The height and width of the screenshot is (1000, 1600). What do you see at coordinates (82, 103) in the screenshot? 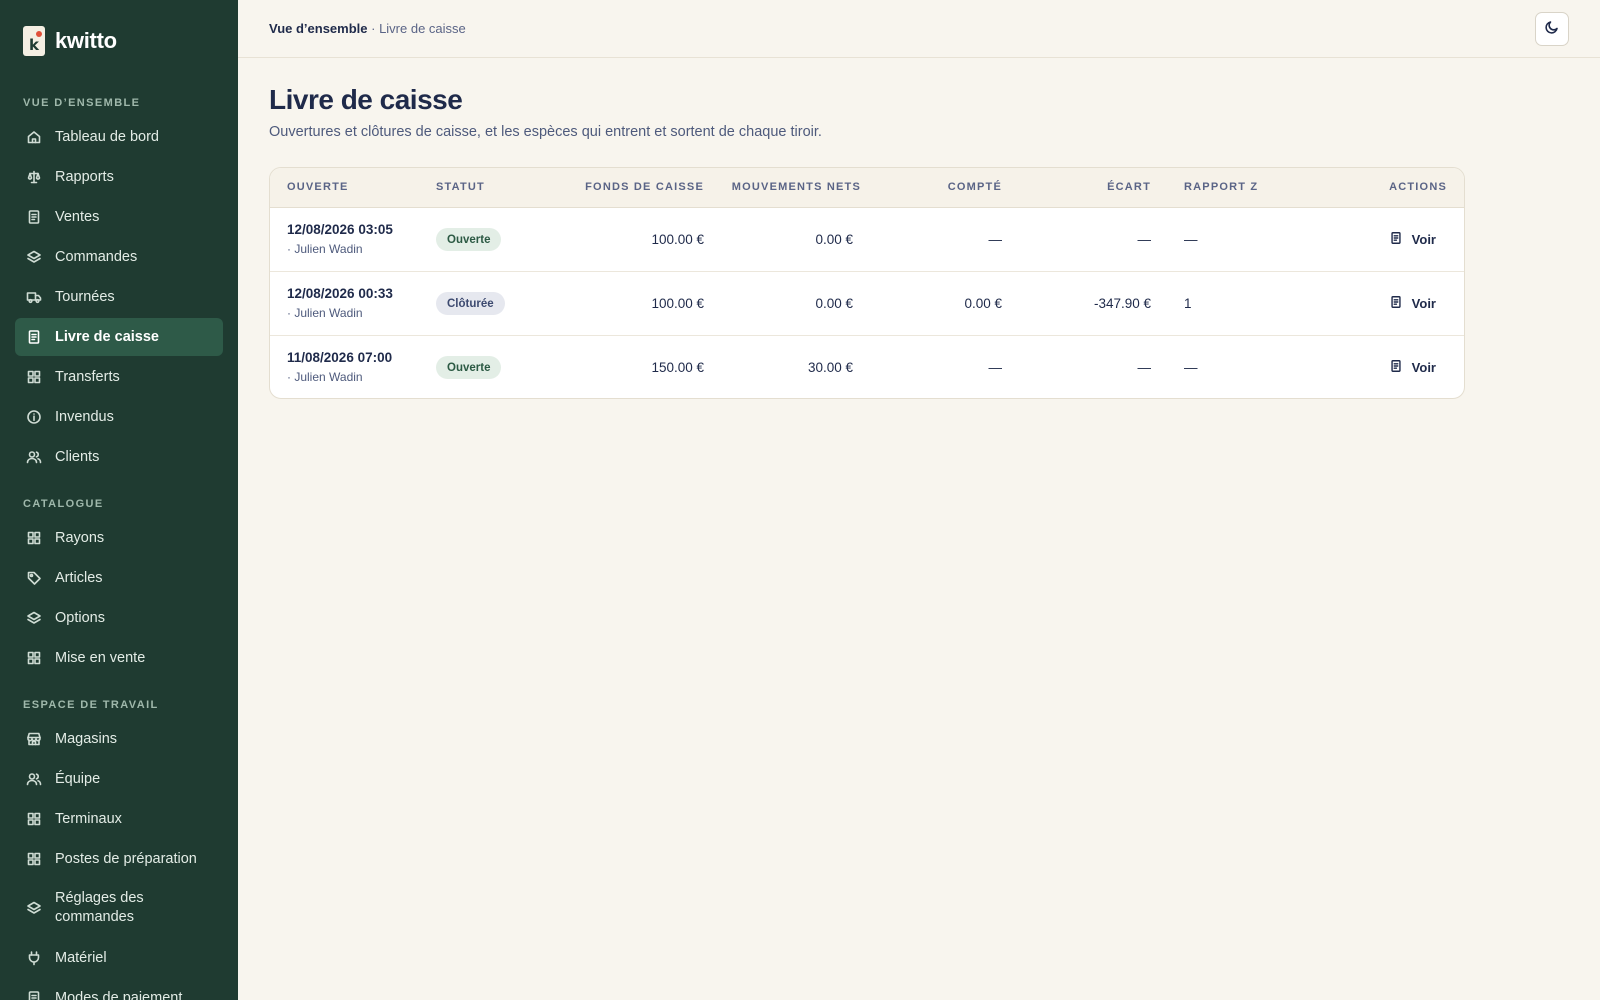
I see `section-label-overview: VUE D’ENSEMBLE` at bounding box center [82, 103].